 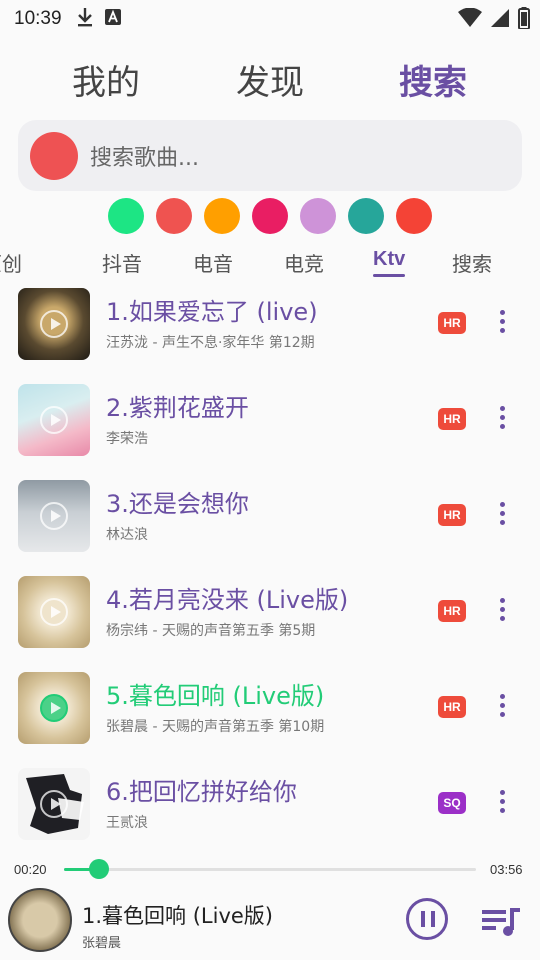 What do you see at coordinates (472, 262) in the screenshot?
I see `category-tab-search: 搜索` at bounding box center [472, 262].